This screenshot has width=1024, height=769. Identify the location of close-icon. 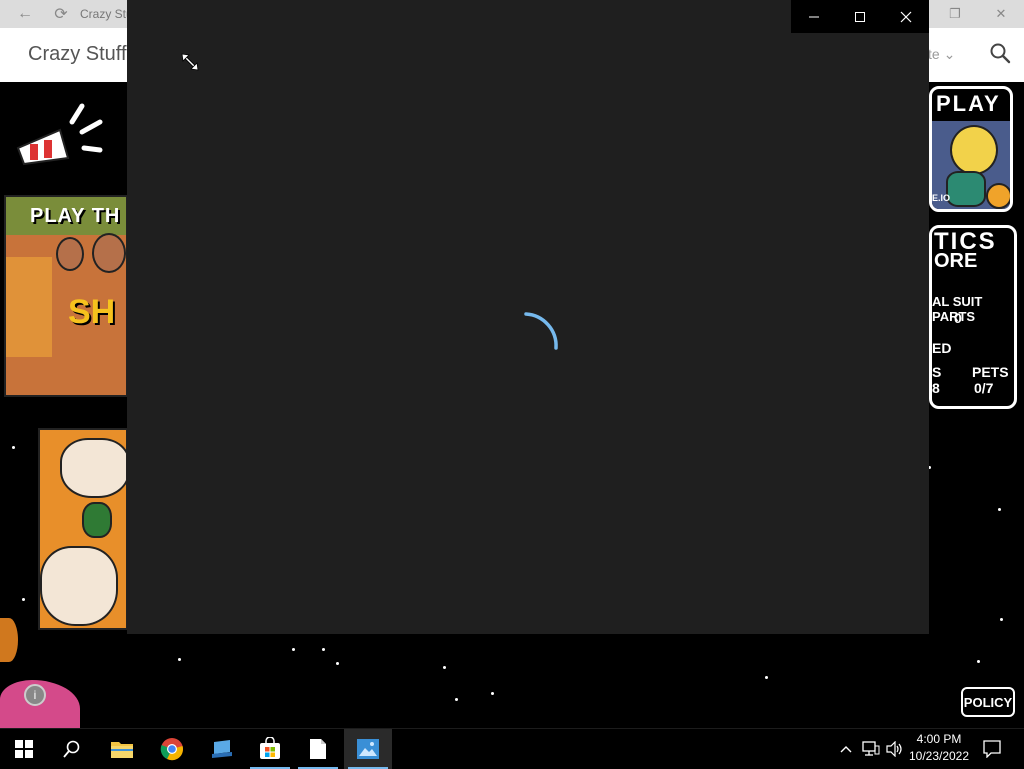
(906, 16).